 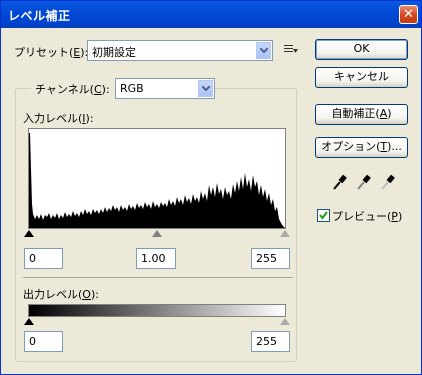 I want to click on input-levels-label: 入力レベル(I):, so click(x=58, y=118).